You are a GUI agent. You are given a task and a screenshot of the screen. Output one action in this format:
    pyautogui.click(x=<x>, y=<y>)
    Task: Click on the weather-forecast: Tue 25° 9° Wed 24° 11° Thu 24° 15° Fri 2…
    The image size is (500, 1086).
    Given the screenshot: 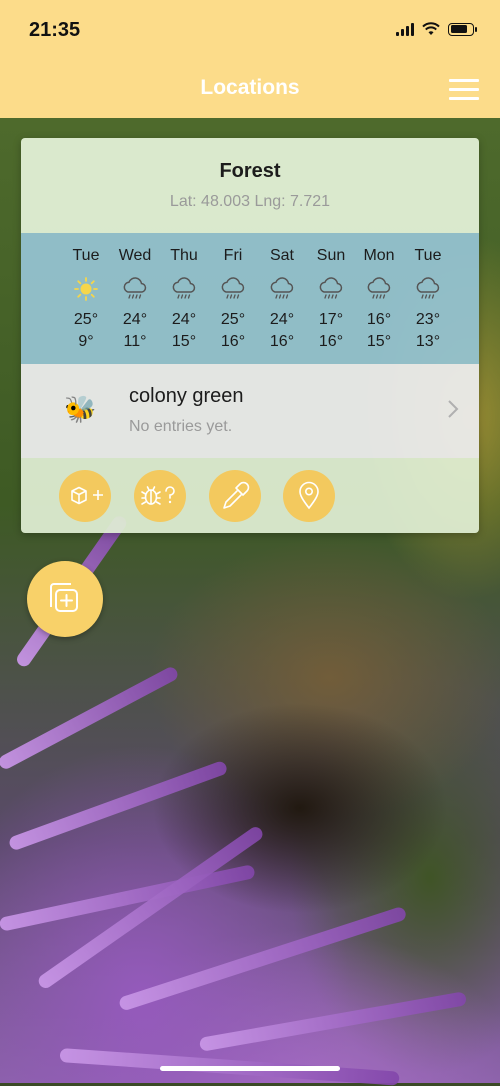 What is the action you would take?
    pyautogui.click(x=250, y=298)
    